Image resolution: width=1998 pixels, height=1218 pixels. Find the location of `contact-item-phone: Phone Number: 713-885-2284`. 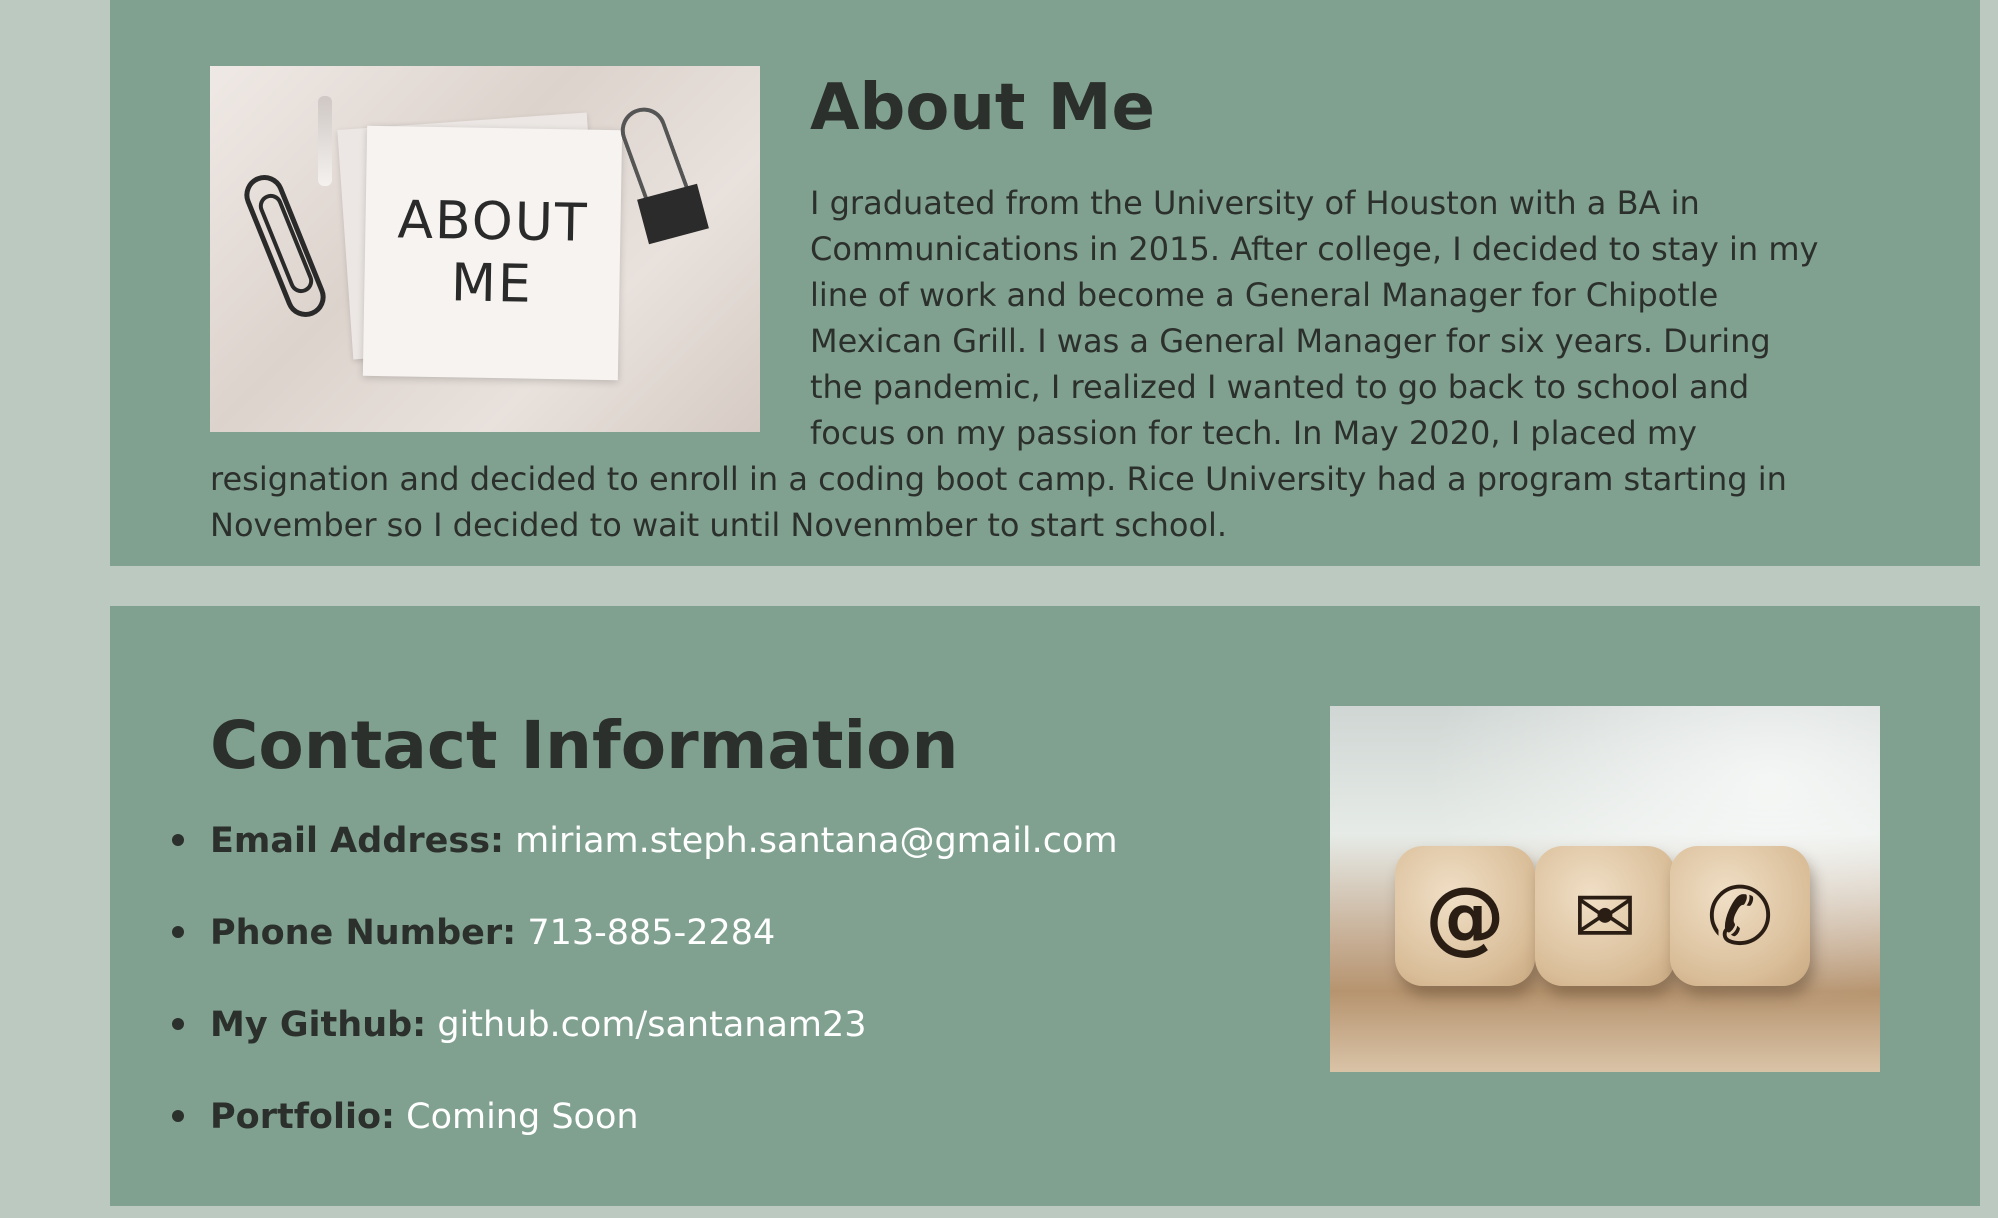

contact-item-phone: Phone Number: 713-885-2284 is located at coordinates (645, 956).